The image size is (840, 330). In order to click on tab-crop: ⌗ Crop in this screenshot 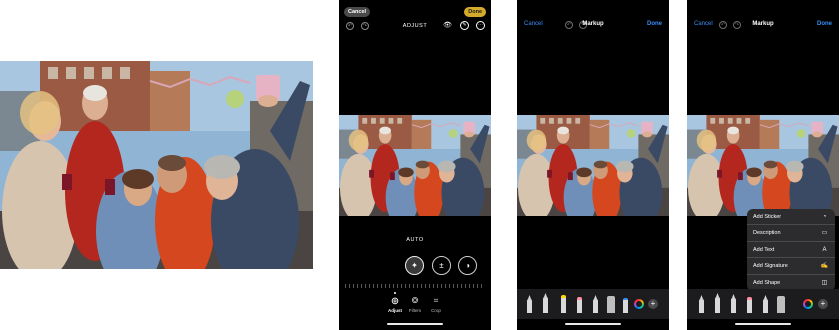, I will do `click(436, 304)`.